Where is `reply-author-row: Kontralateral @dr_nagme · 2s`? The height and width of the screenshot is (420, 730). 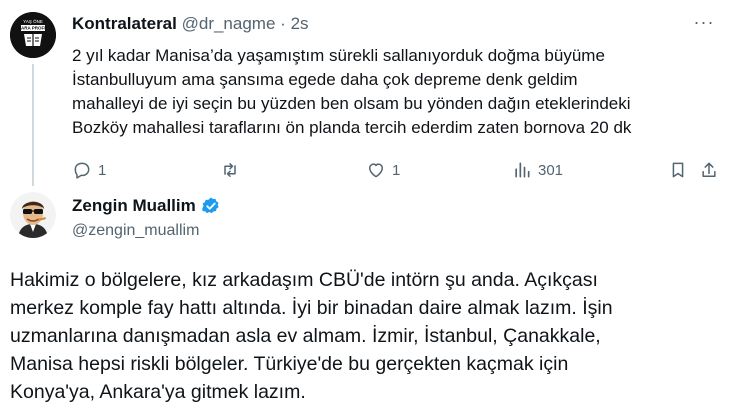 reply-author-row: Kontralateral @dr_nagme · 2s is located at coordinates (190, 24).